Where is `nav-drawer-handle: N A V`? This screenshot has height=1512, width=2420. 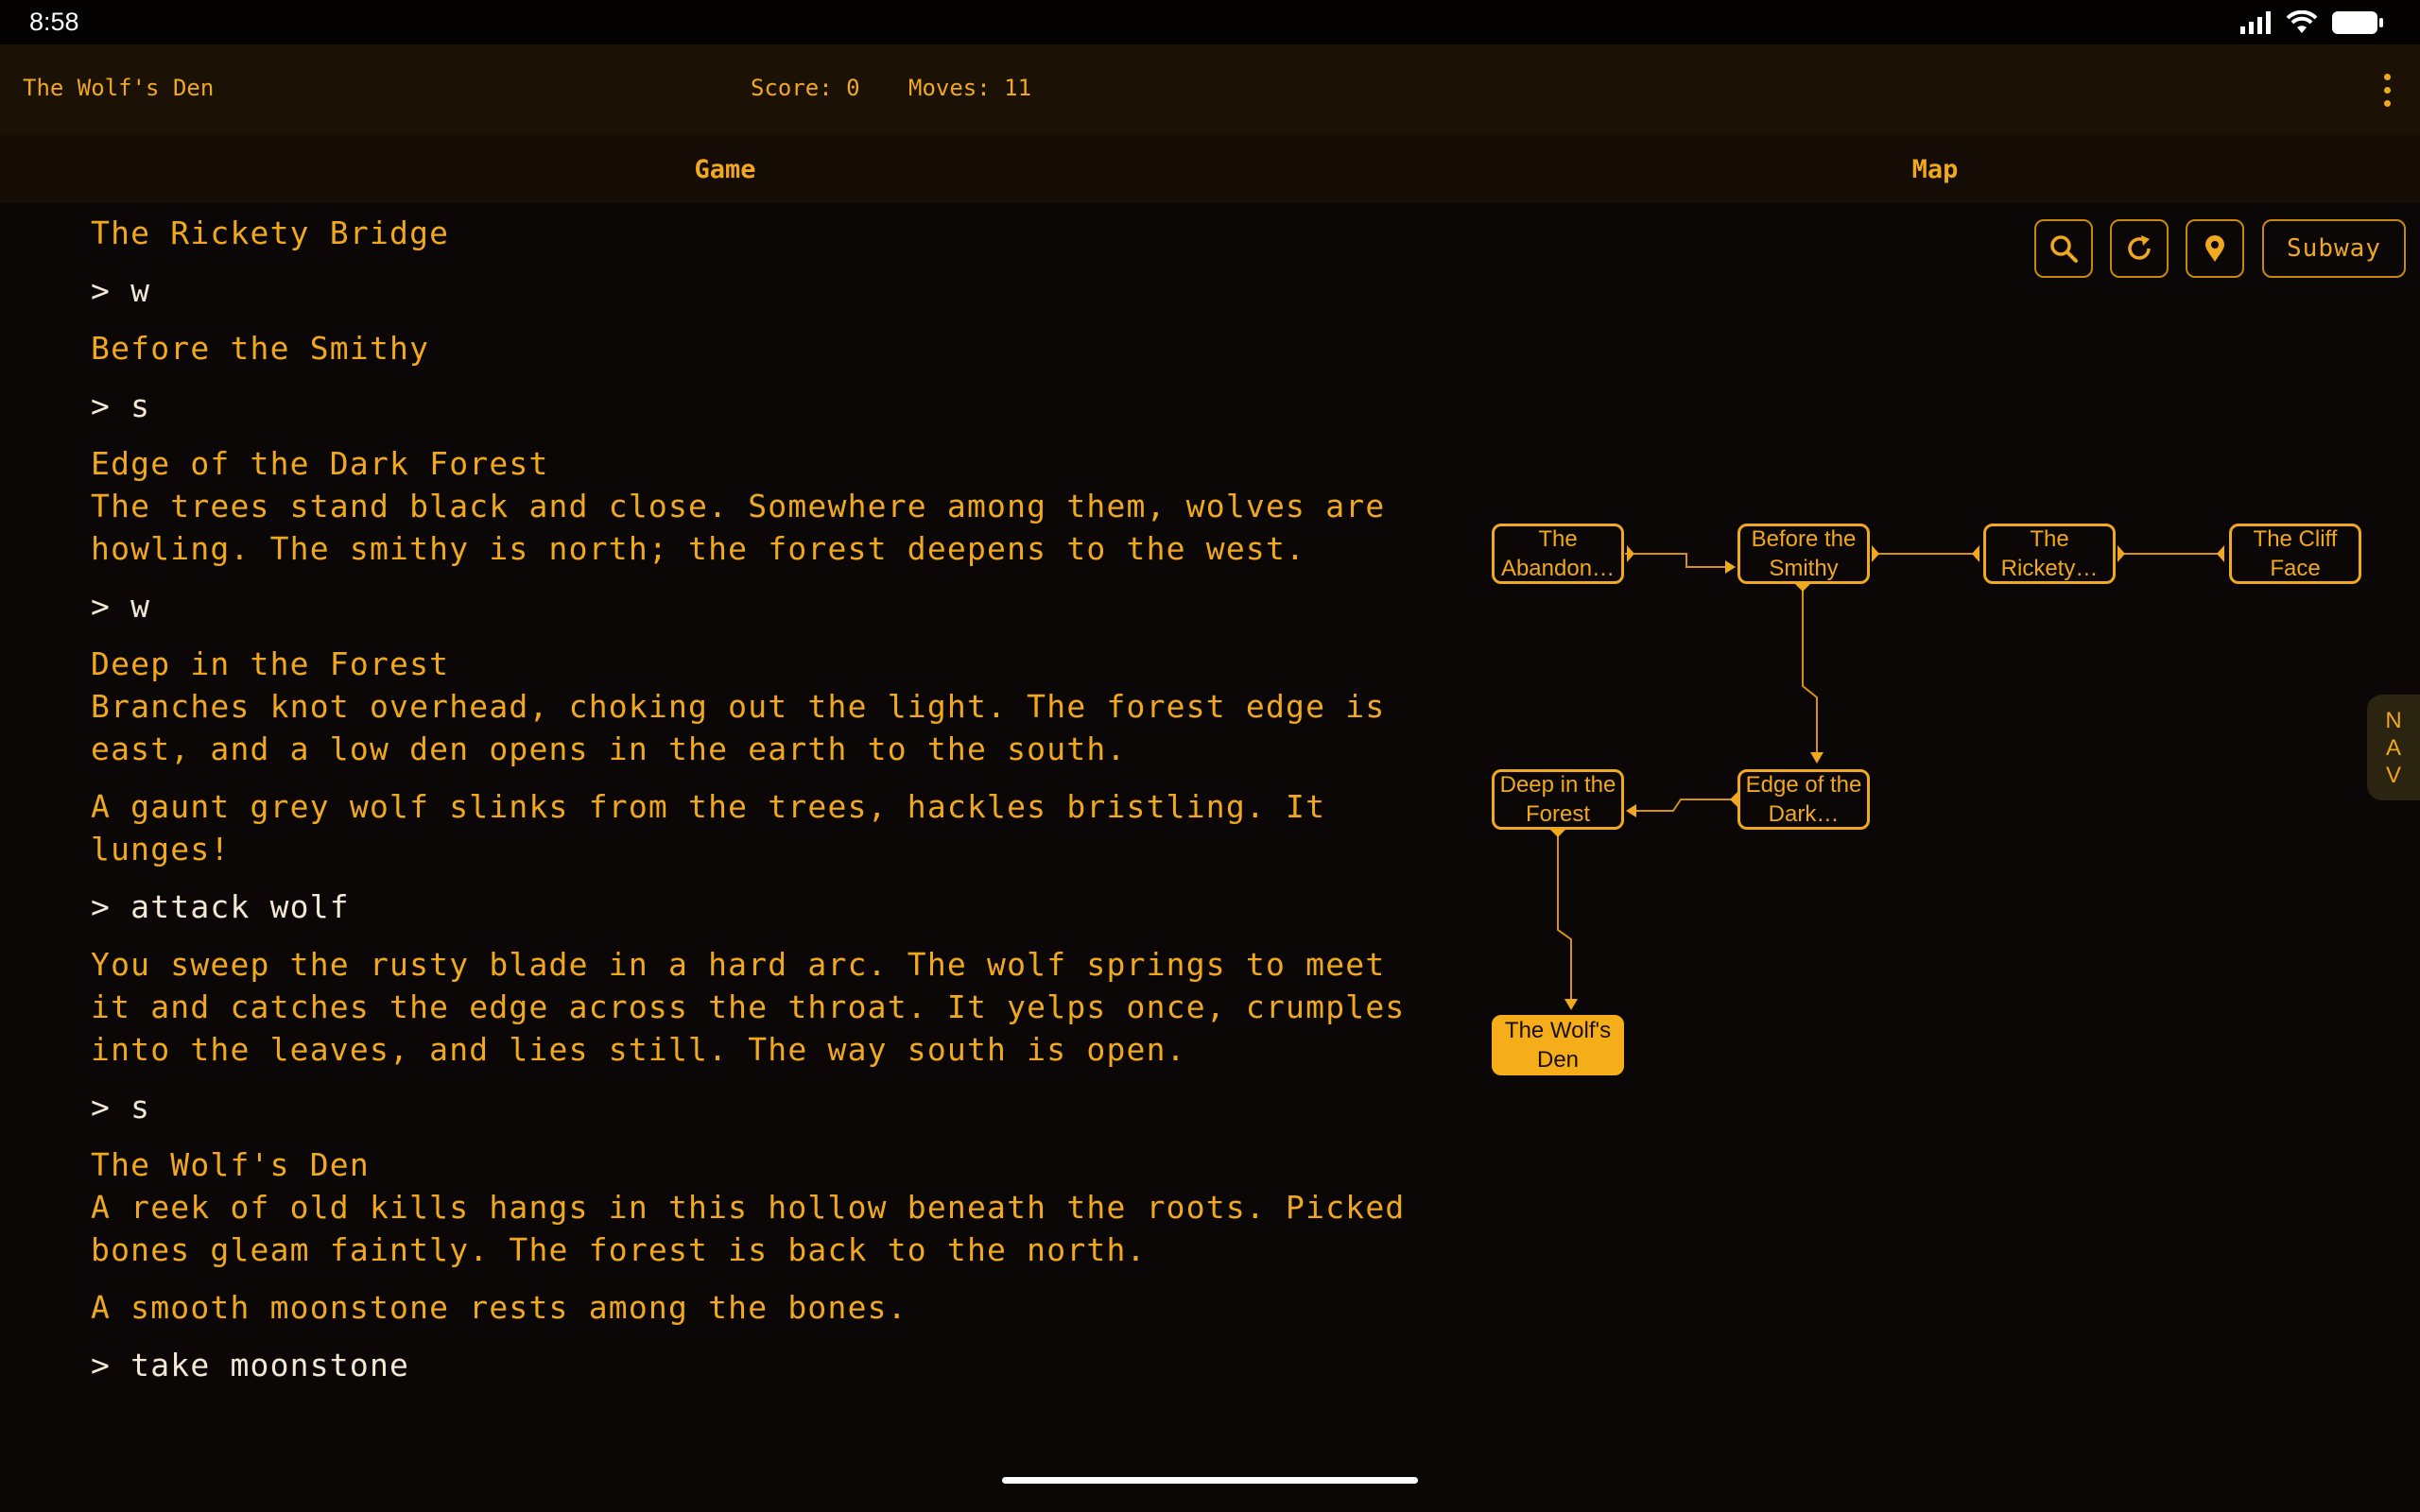
nav-drawer-handle: N A V is located at coordinates (2394, 747).